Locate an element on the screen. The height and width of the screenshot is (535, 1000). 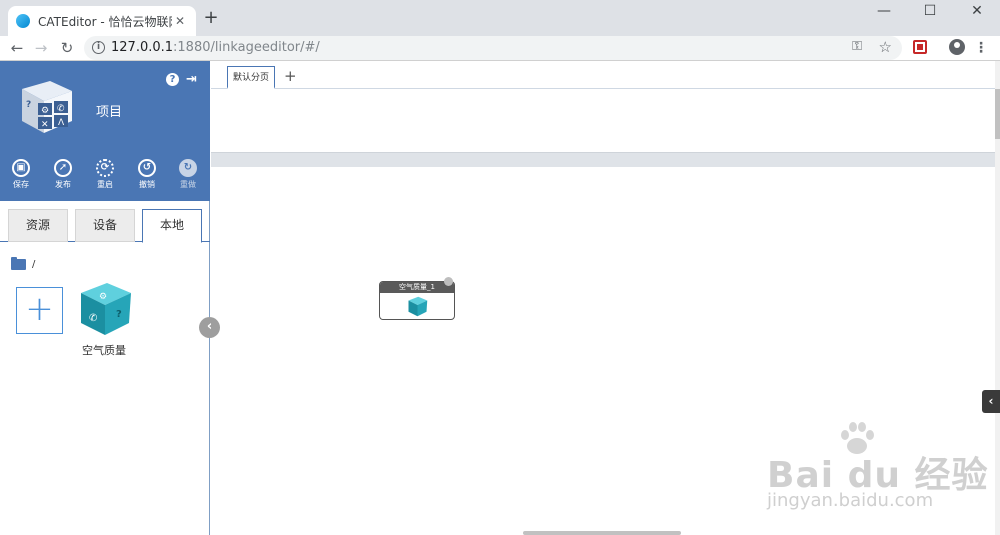
browser-tabstrip: CATEditor - 恰恰云物联网应用开 ✕ + — ☐ ✕ is located at coordinates (500, 18).